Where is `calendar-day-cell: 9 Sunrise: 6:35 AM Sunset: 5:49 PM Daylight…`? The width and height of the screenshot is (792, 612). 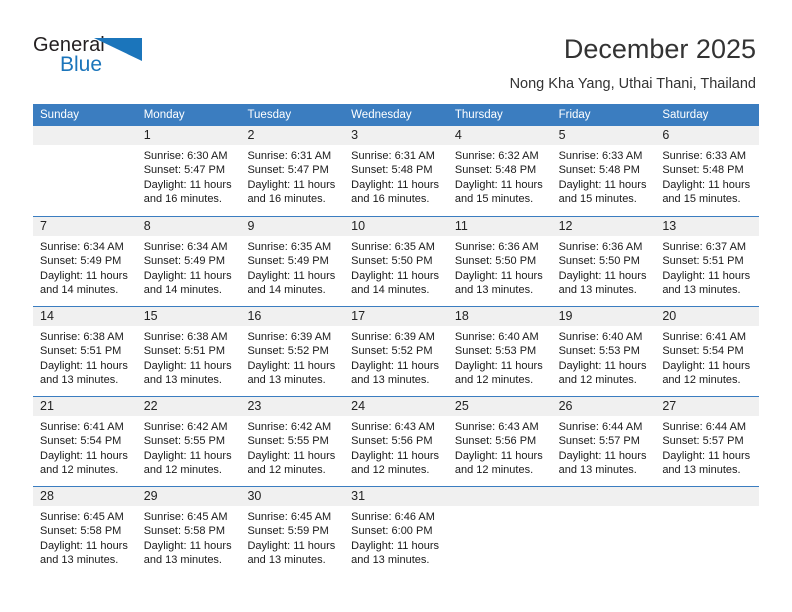
calendar-day-cell: 9 Sunrise: 6:35 AM Sunset: 5:49 PM Daylight… is located at coordinates (292, 261).